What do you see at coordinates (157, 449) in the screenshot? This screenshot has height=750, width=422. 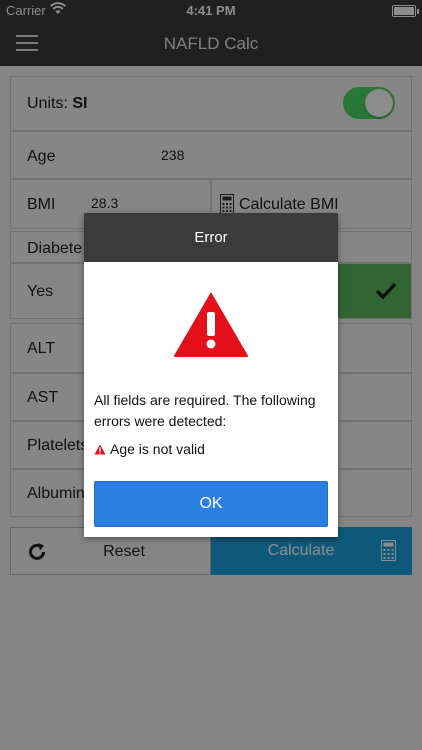 I see `error-item-text: Age is not valid` at bounding box center [157, 449].